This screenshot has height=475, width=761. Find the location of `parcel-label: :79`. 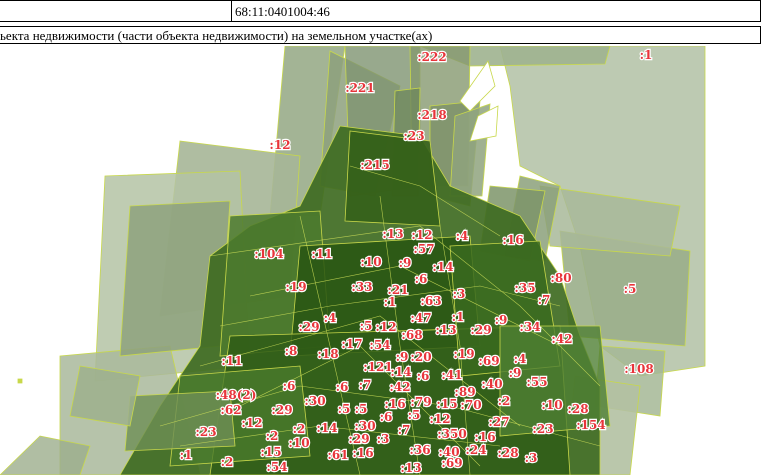

parcel-label: :79 is located at coordinates (420, 402).